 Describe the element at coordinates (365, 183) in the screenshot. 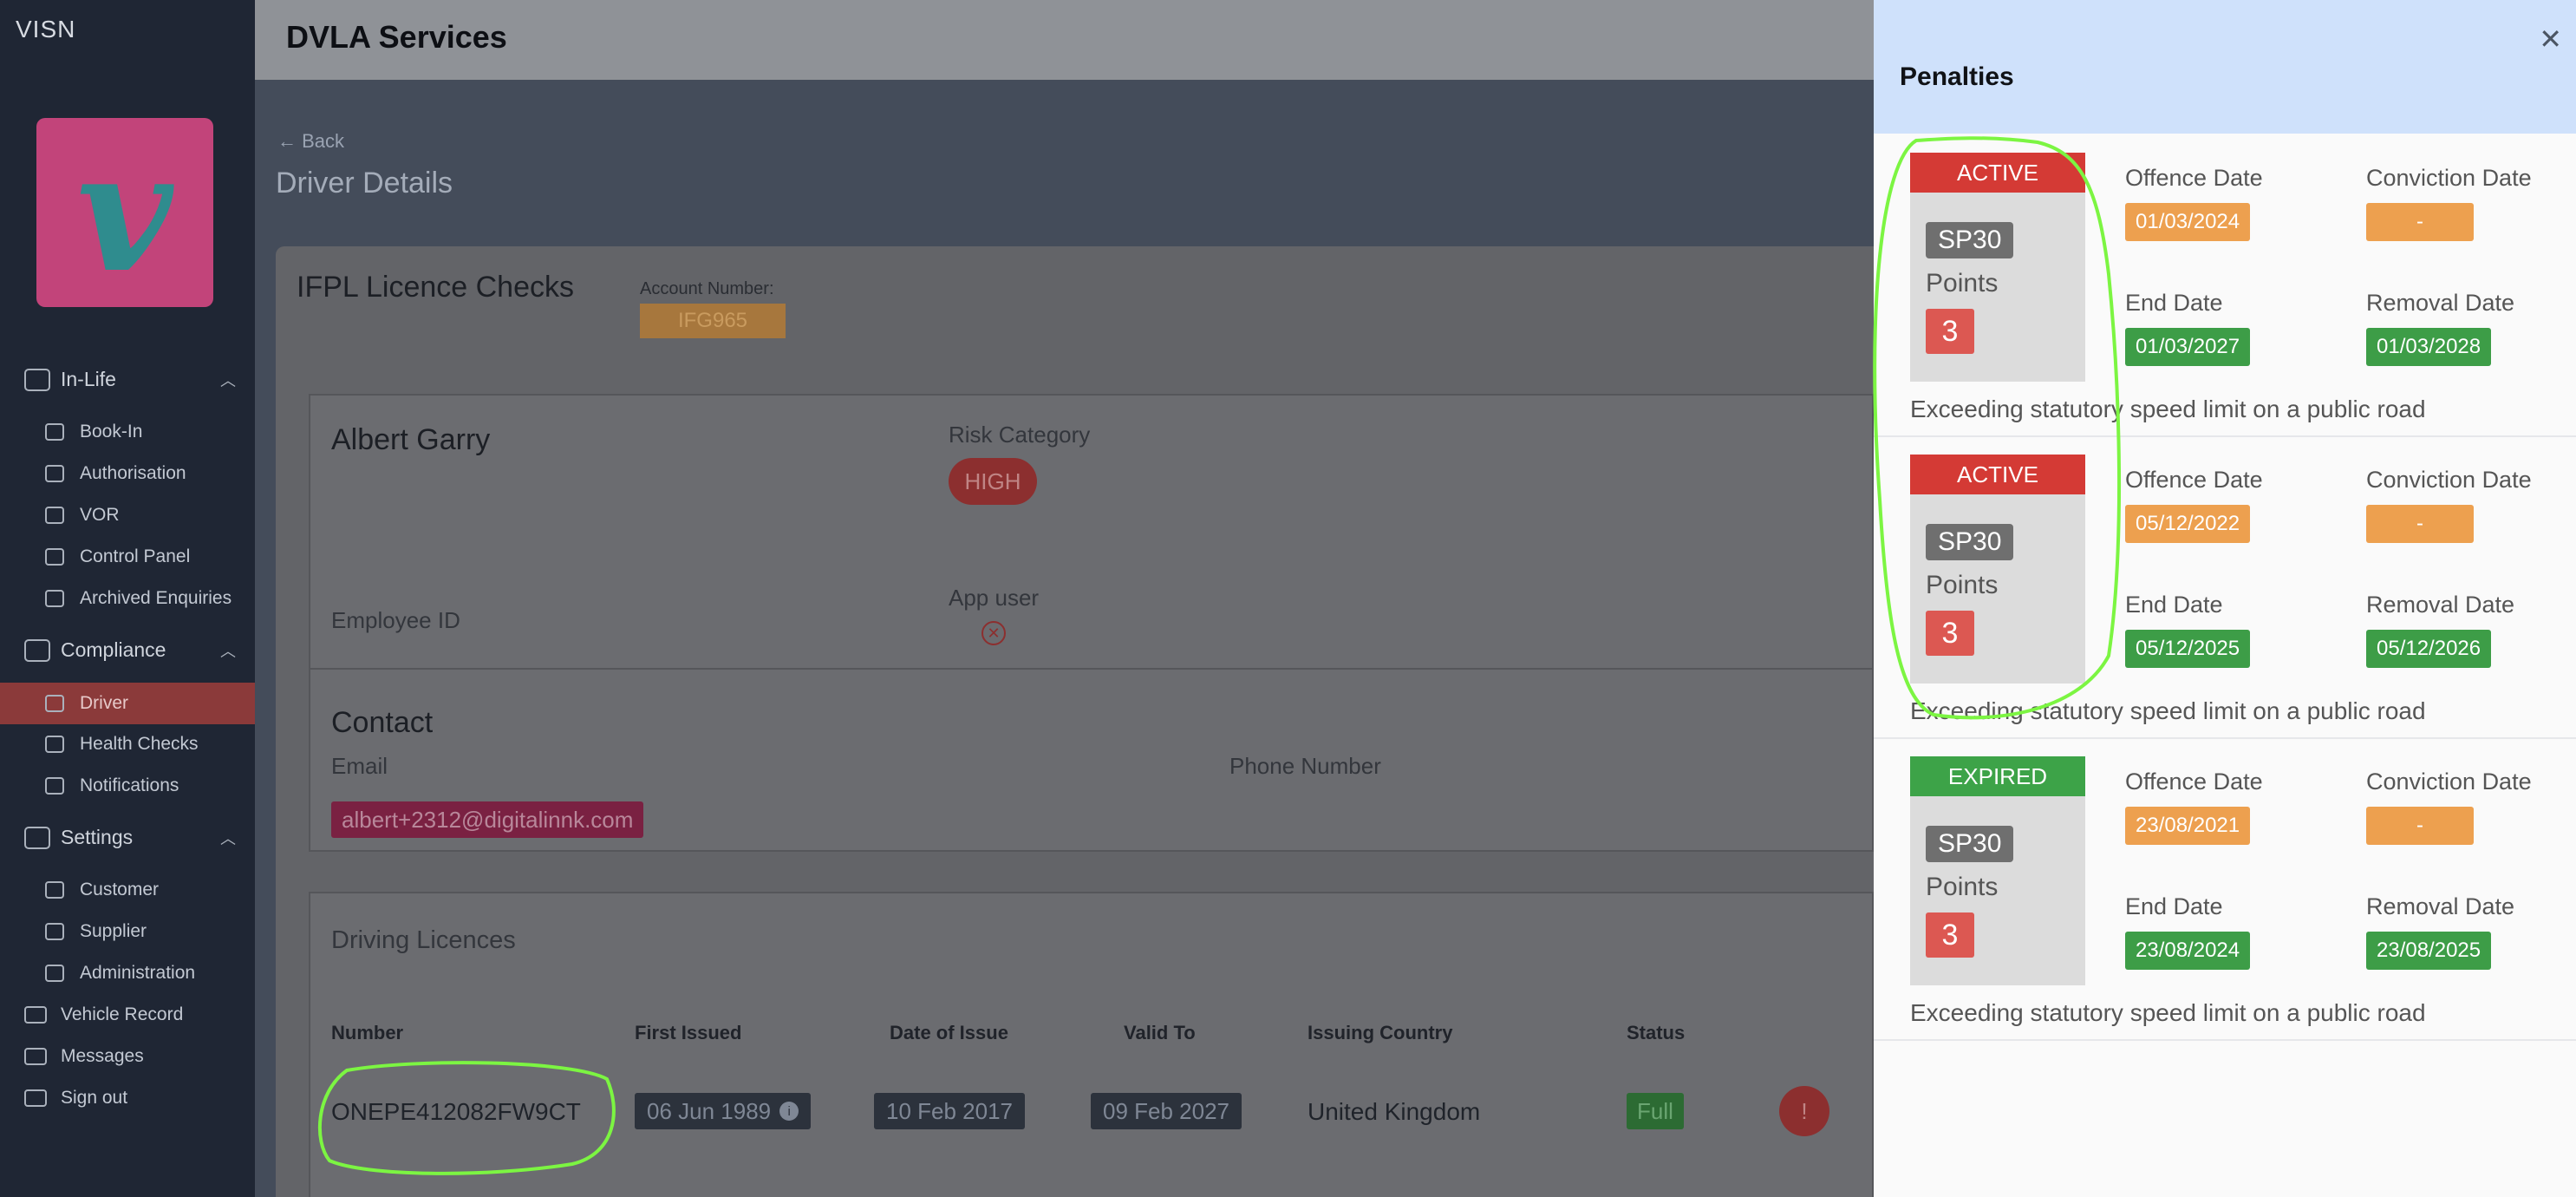

I see `page-title: Driver Details` at that location.